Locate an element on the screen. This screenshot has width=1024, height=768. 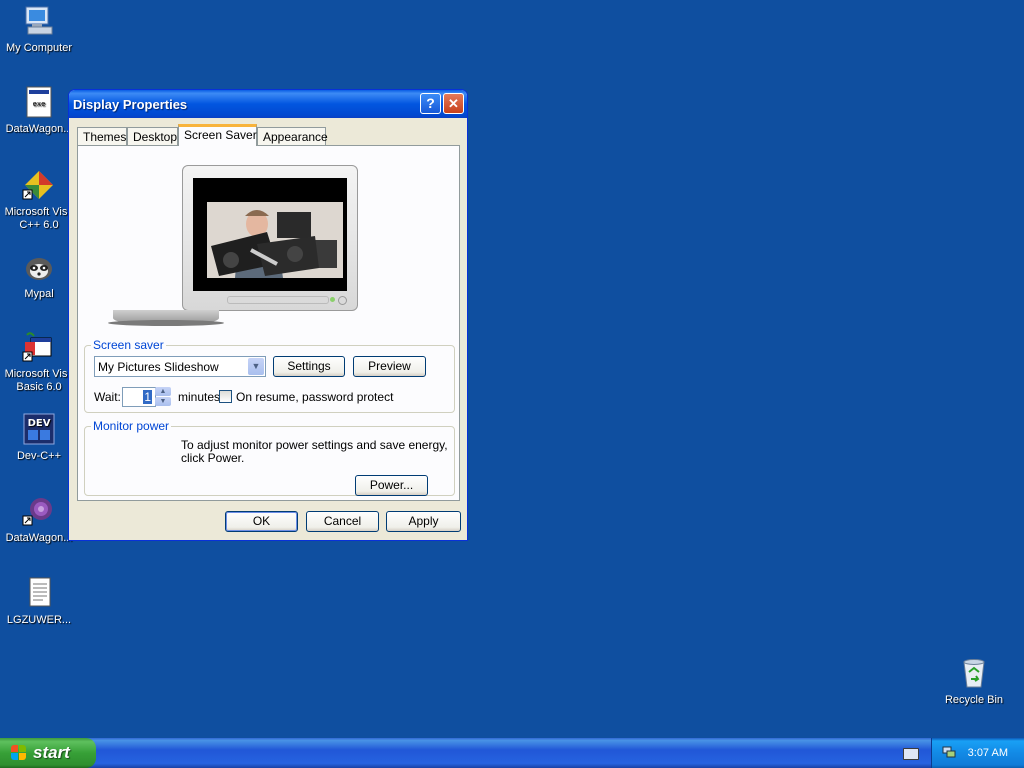
password-protect-label: On resume, password protect is located at coordinates (315, 397).